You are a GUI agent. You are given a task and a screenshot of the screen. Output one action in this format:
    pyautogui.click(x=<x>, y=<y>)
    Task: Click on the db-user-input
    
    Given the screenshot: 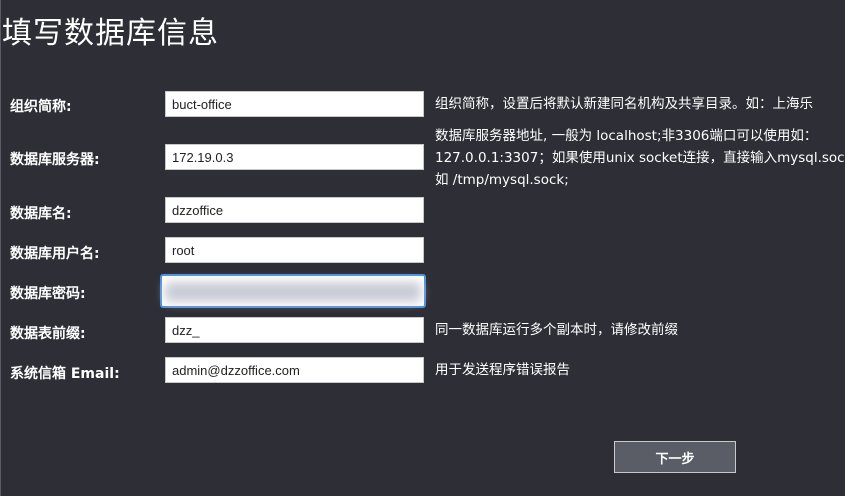 What is the action you would take?
    pyautogui.click(x=294, y=250)
    